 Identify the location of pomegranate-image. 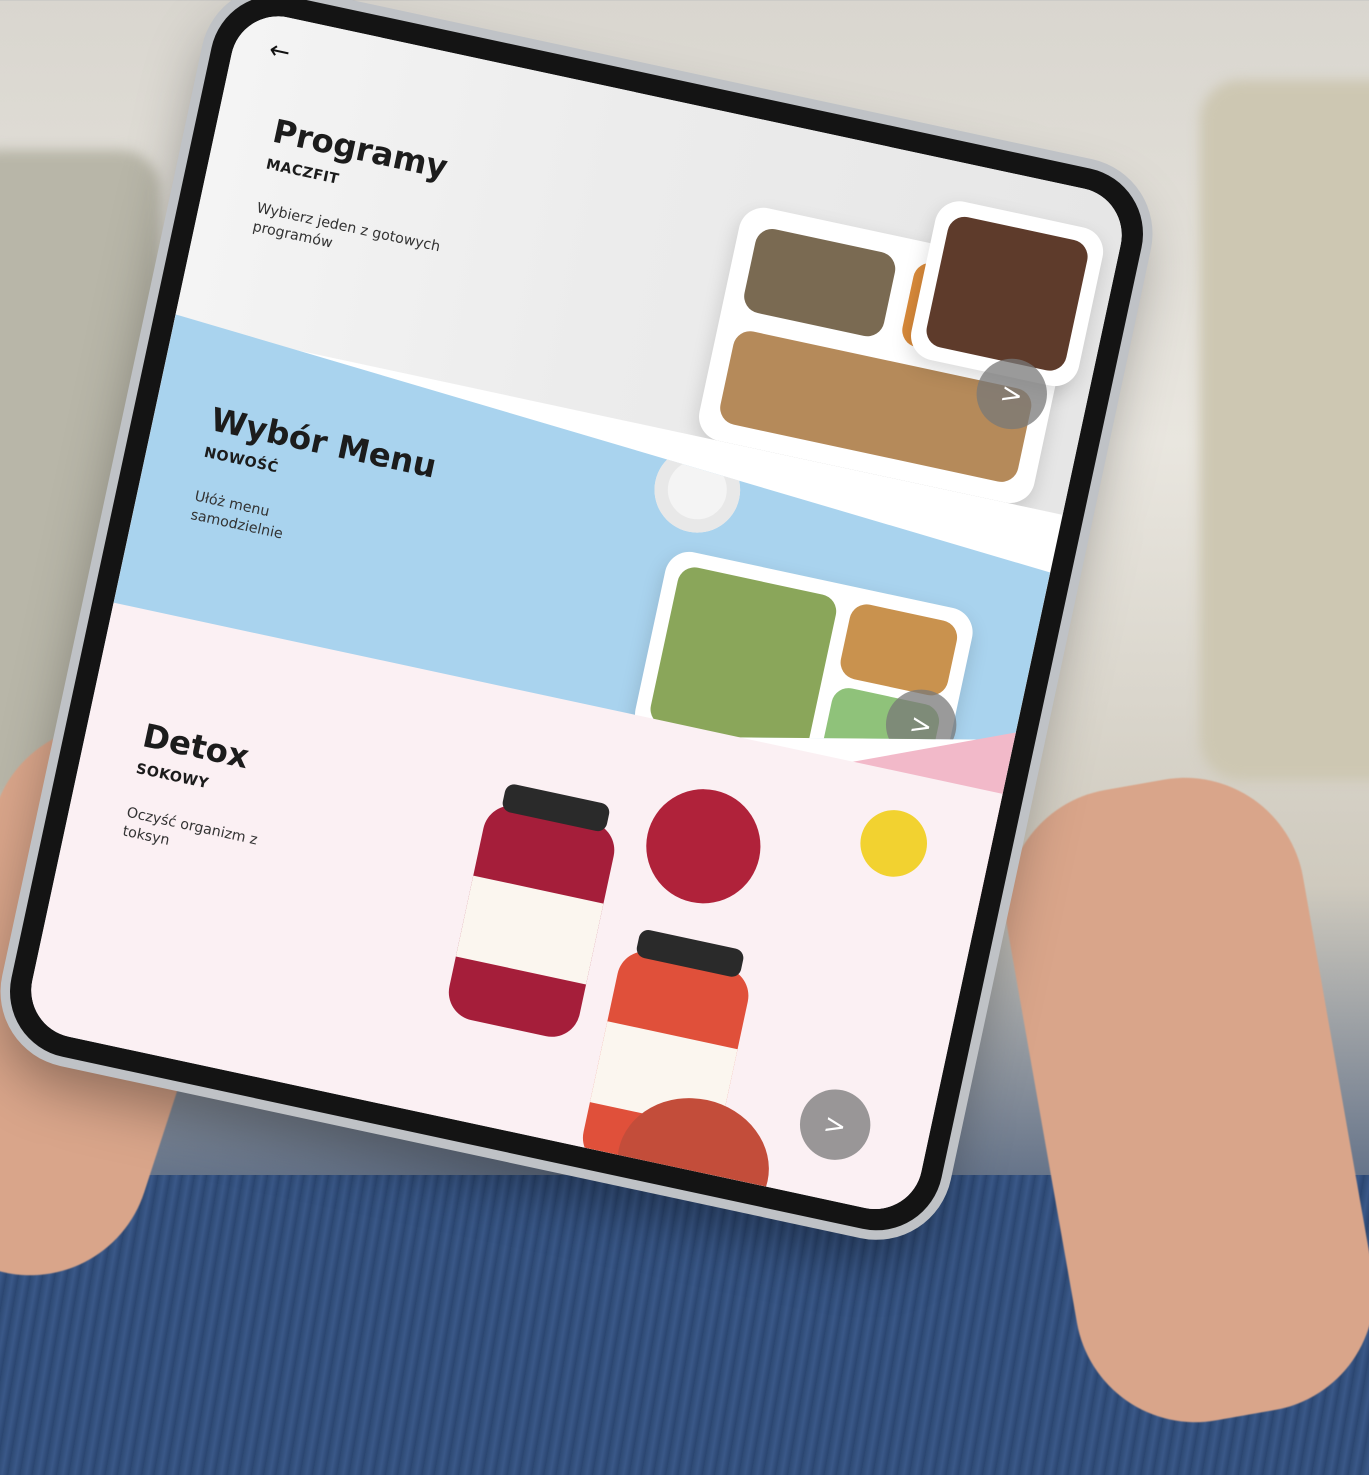
(703, 846).